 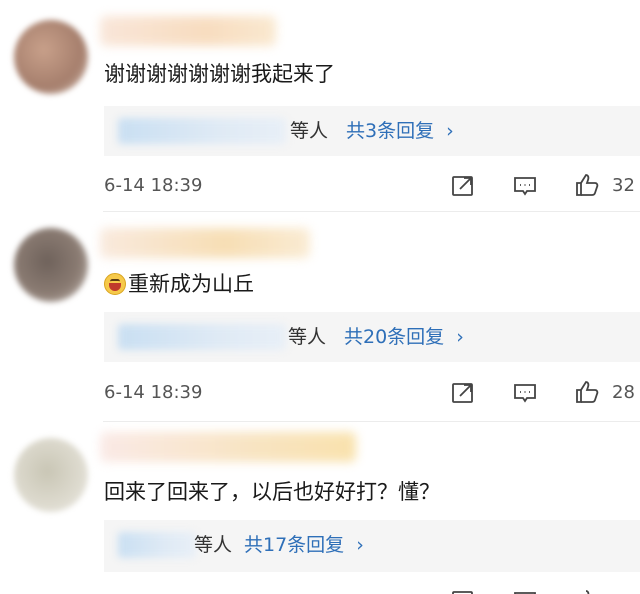 I want to click on reply-count-link: 共20条回复 ›, so click(x=404, y=337).